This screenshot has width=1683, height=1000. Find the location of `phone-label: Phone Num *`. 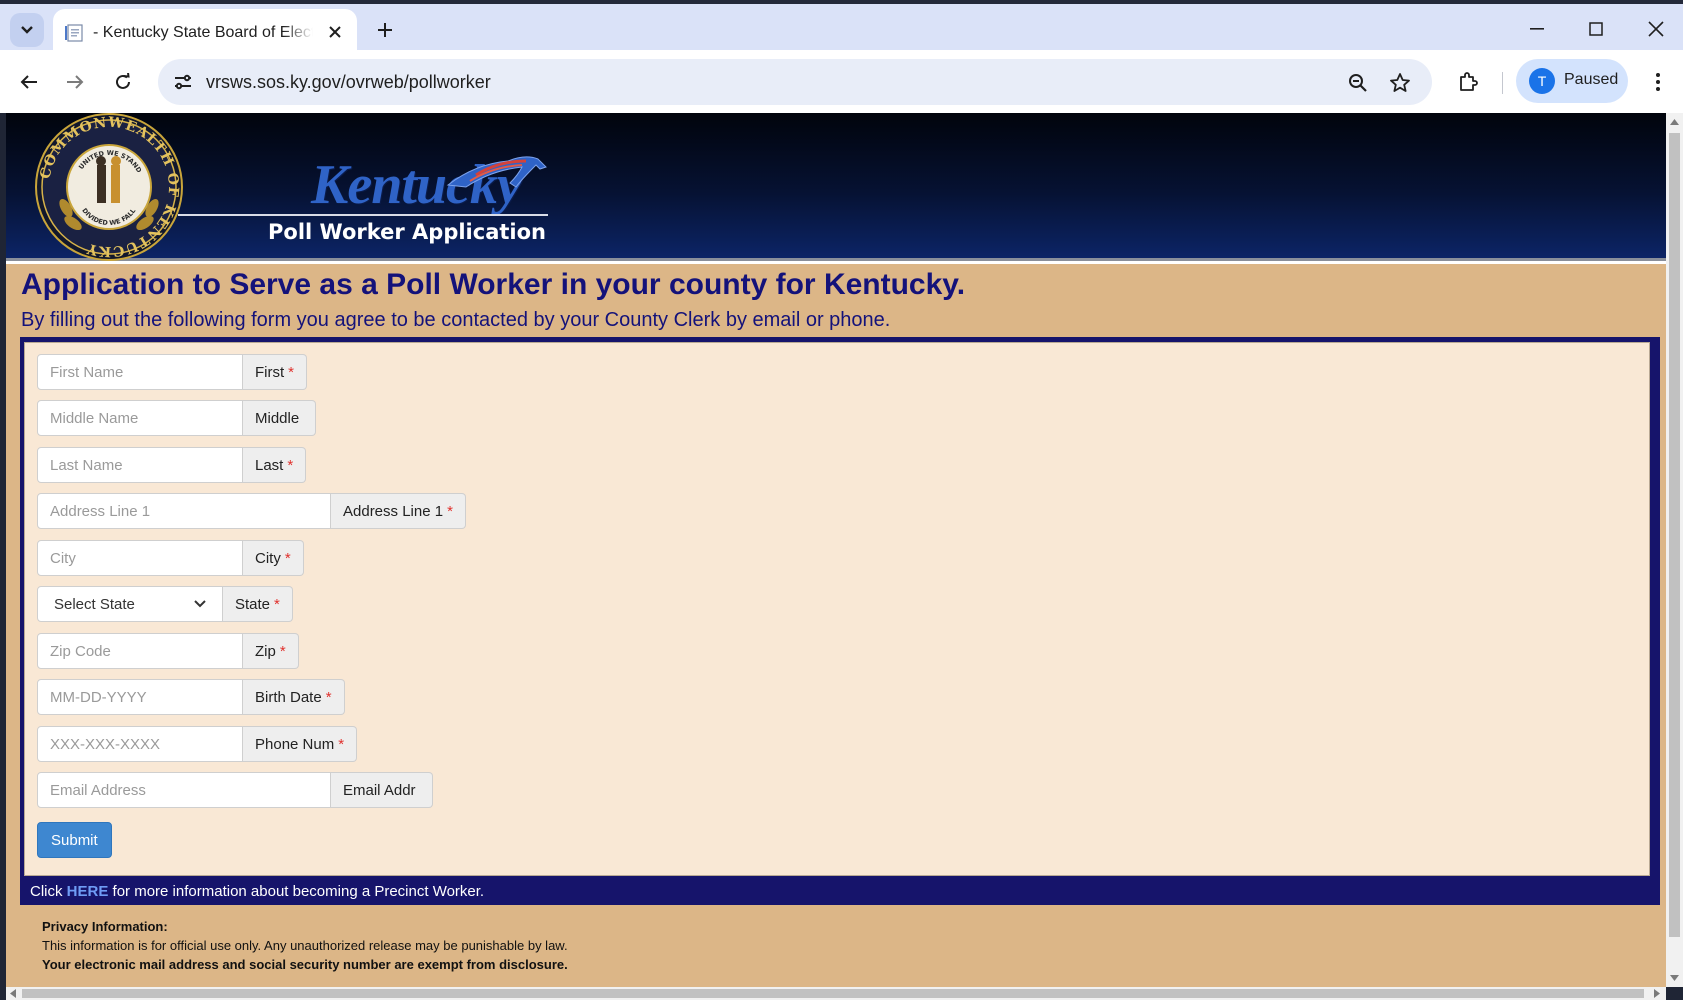

phone-label: Phone Num * is located at coordinates (300, 744).